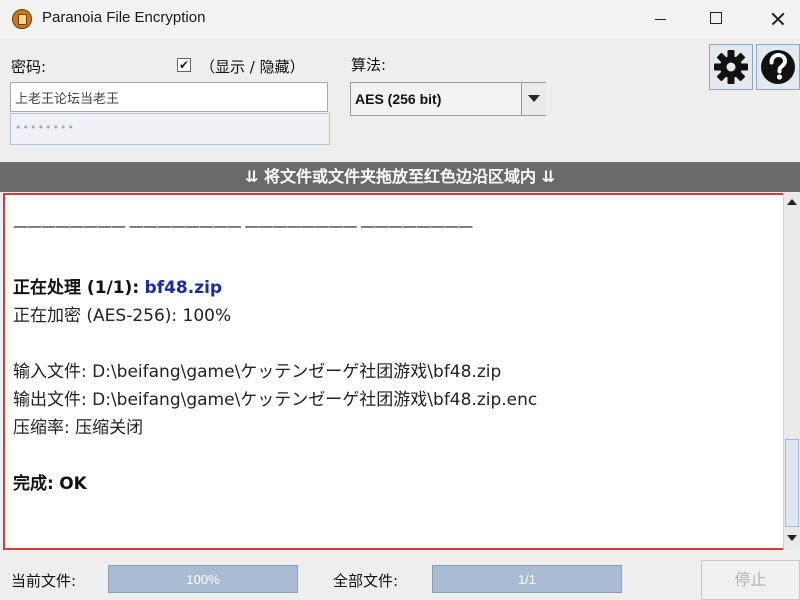  I want to click on minimize-icon, so click(660, 19).